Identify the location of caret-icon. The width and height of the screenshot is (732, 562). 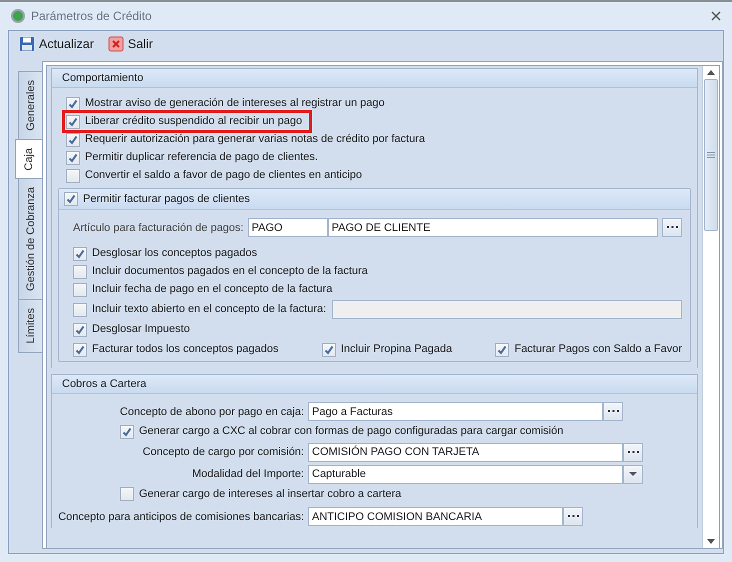
(633, 474).